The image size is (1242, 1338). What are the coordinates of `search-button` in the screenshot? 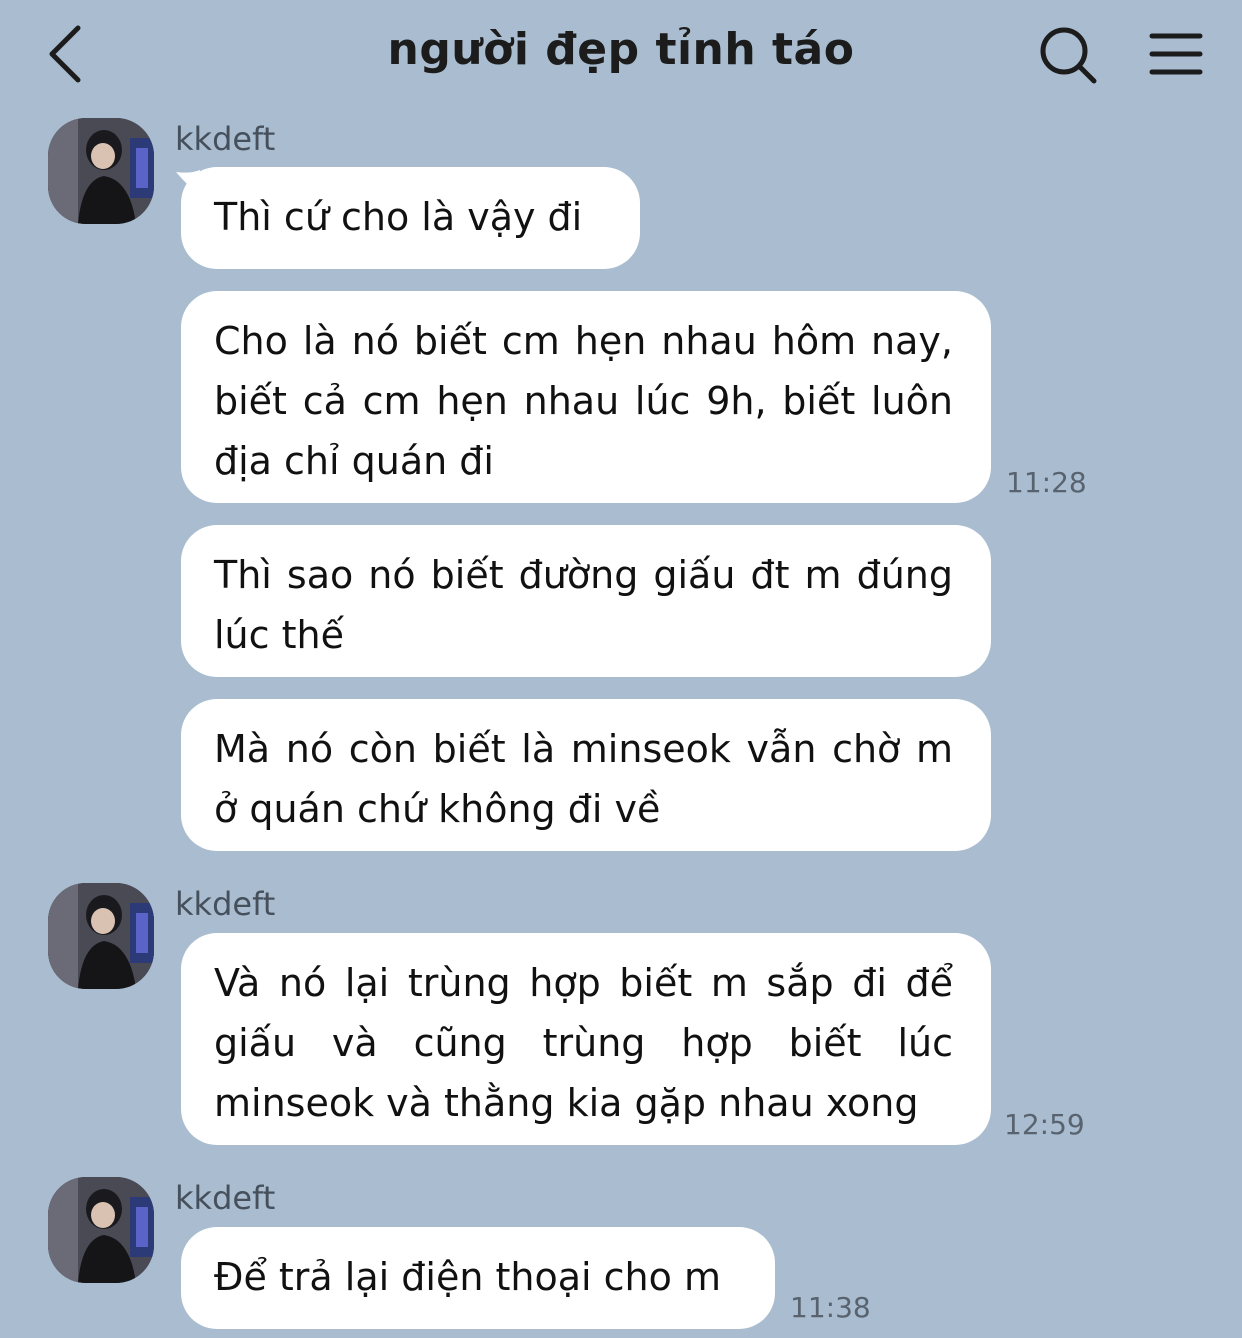 It's located at (1069, 55).